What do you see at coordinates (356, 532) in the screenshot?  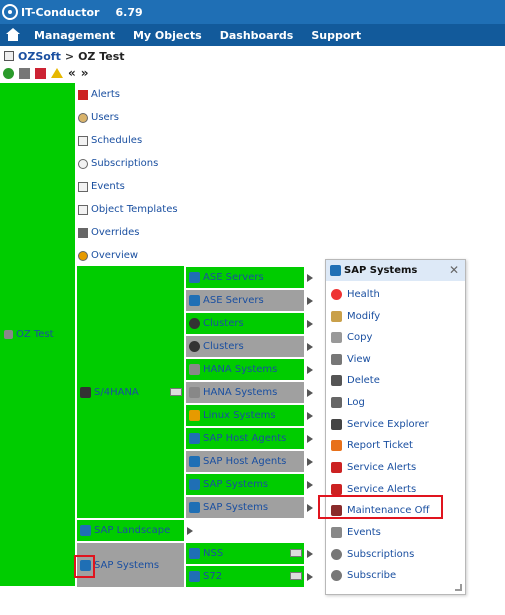 I see `menu-events: Events` at bounding box center [356, 532].